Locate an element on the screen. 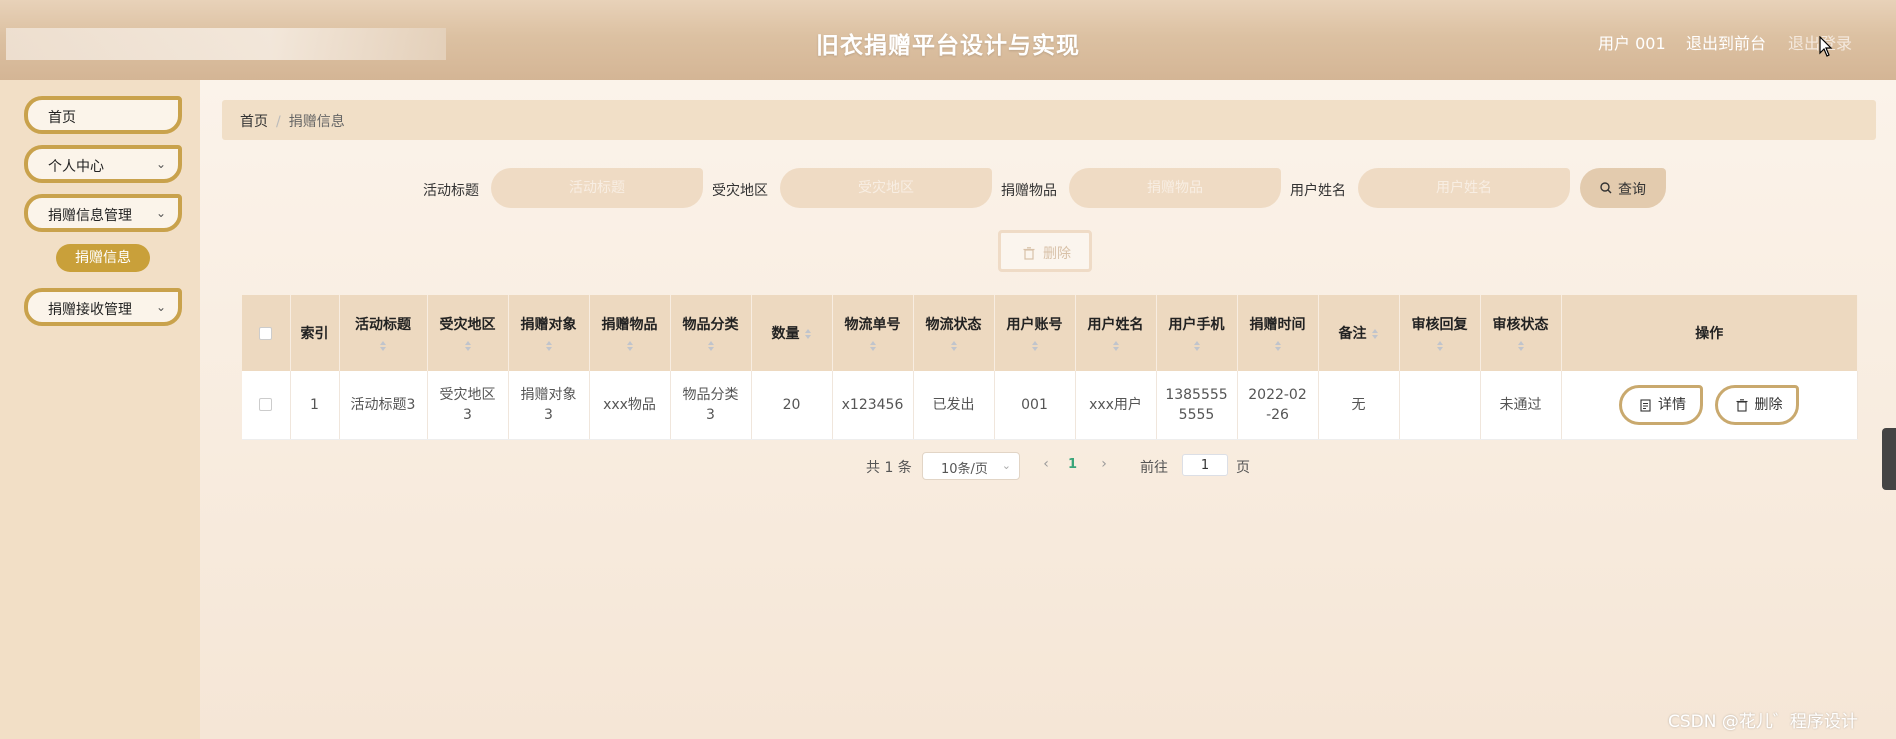 The width and height of the screenshot is (1896, 739). row-checkbox is located at coordinates (266, 405).